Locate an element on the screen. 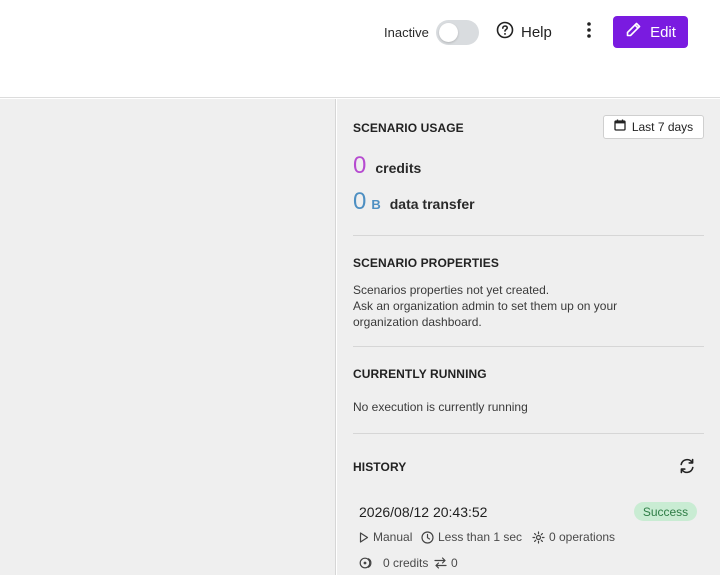 The height and width of the screenshot is (575, 720). history-credits: 0 credits is located at coordinates (393, 563).